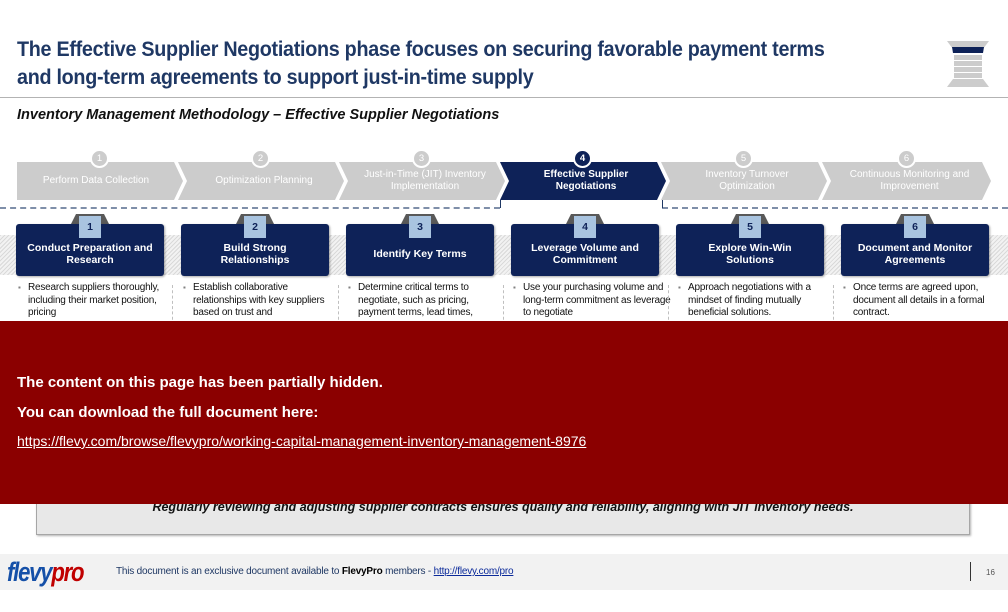 The height and width of the screenshot is (612, 1008). Describe the element at coordinates (906, 174) in the screenshot. I see `phase-6: Continuous Monitoring and Improvement 6` at that location.